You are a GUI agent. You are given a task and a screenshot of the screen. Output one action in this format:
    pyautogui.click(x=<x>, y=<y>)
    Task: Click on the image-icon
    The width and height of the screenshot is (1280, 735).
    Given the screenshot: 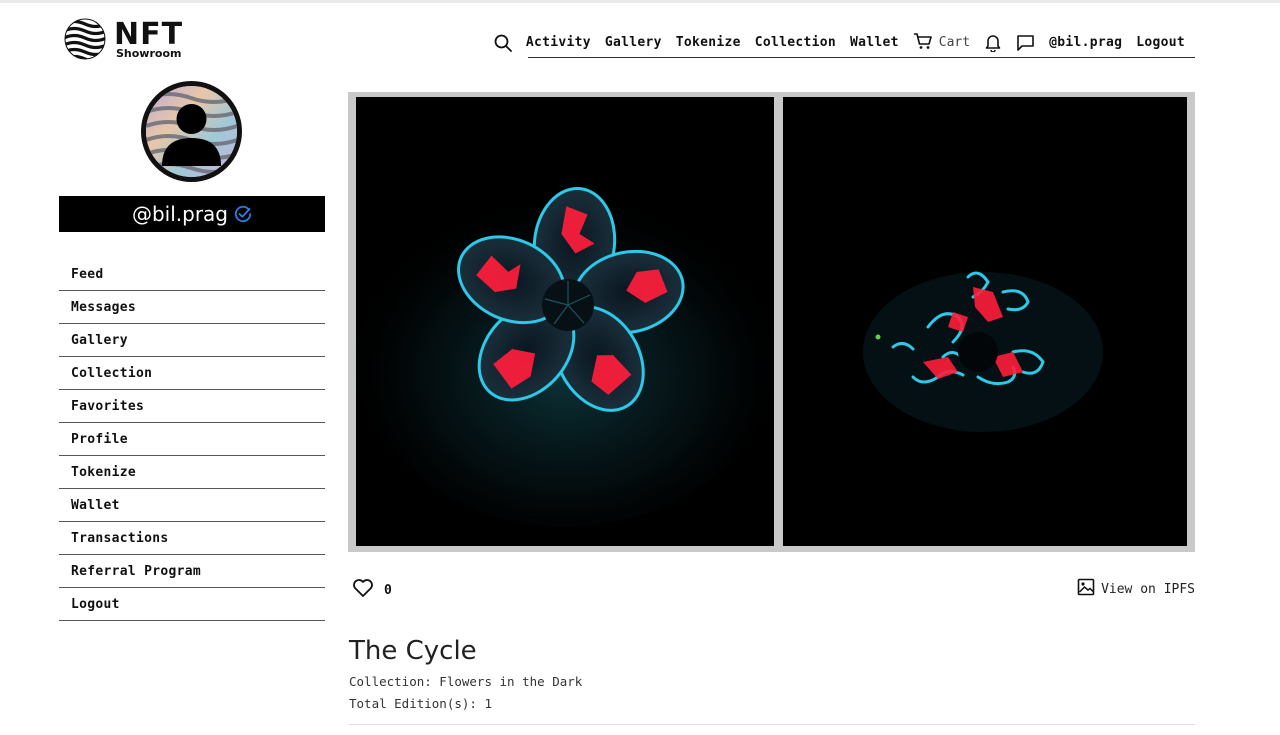 What is the action you would take?
    pyautogui.click(x=1086, y=589)
    